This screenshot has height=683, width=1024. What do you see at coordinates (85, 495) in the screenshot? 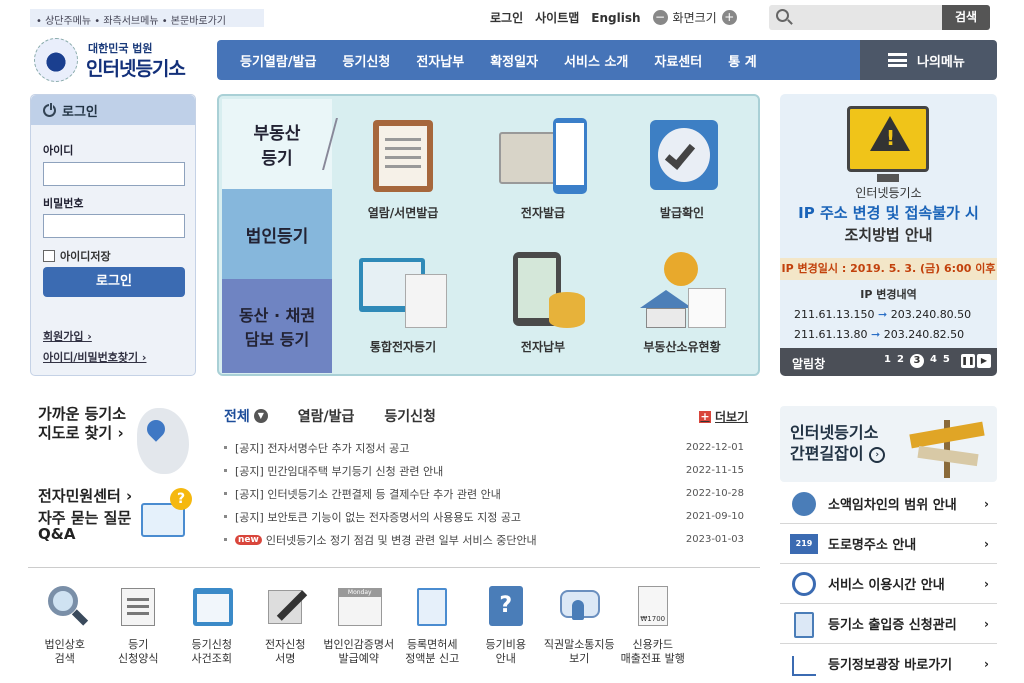
I see `e-civil-center-link: 전자민원센터 ›` at bounding box center [85, 495].